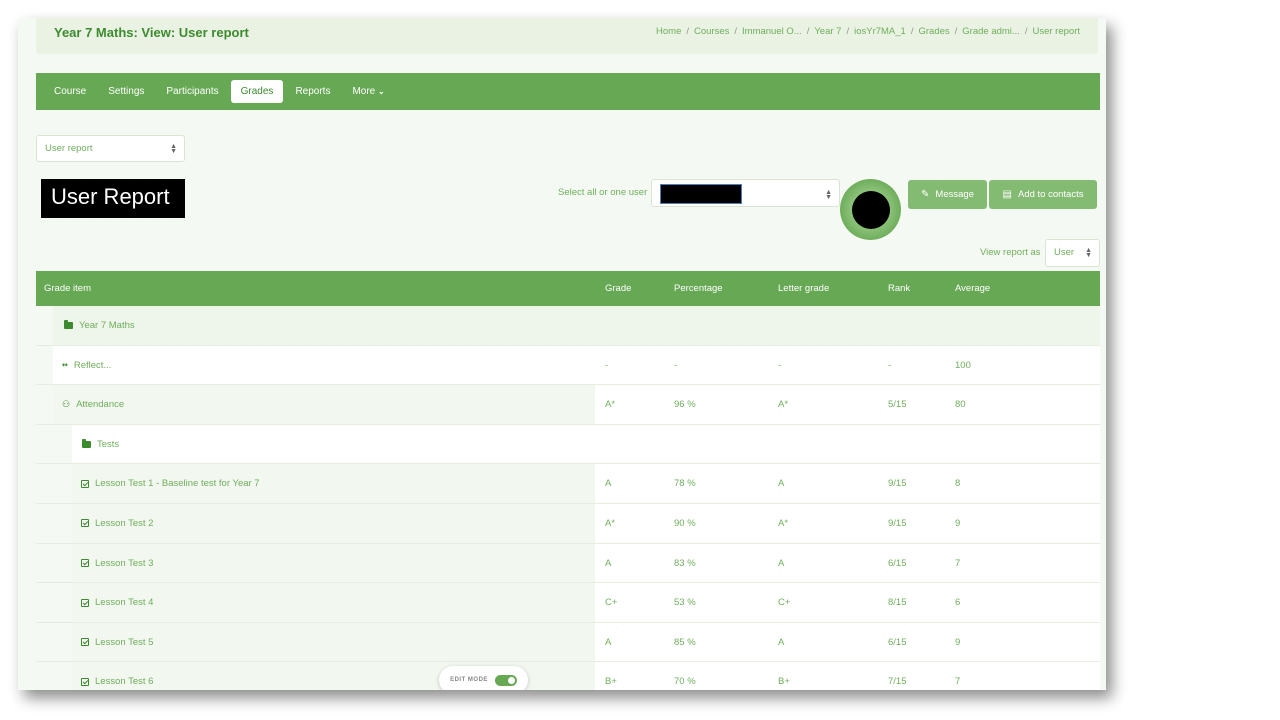  I want to click on user-select: ▲ ▼, so click(745, 193).